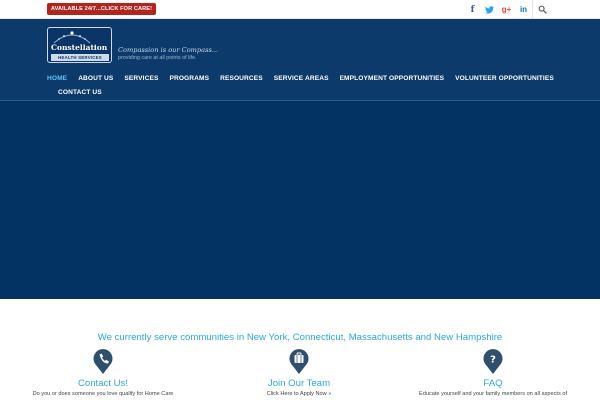  I want to click on site-logo: Constellation HEALTH SERVICES, so click(79, 45).